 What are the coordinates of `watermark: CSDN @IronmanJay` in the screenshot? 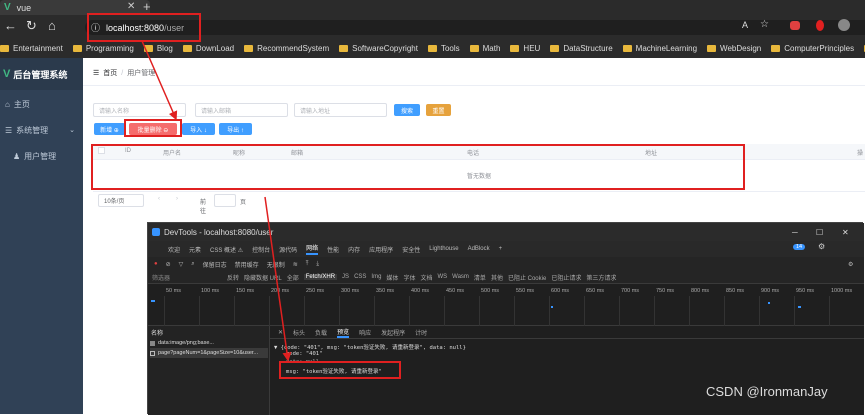 It's located at (767, 391).